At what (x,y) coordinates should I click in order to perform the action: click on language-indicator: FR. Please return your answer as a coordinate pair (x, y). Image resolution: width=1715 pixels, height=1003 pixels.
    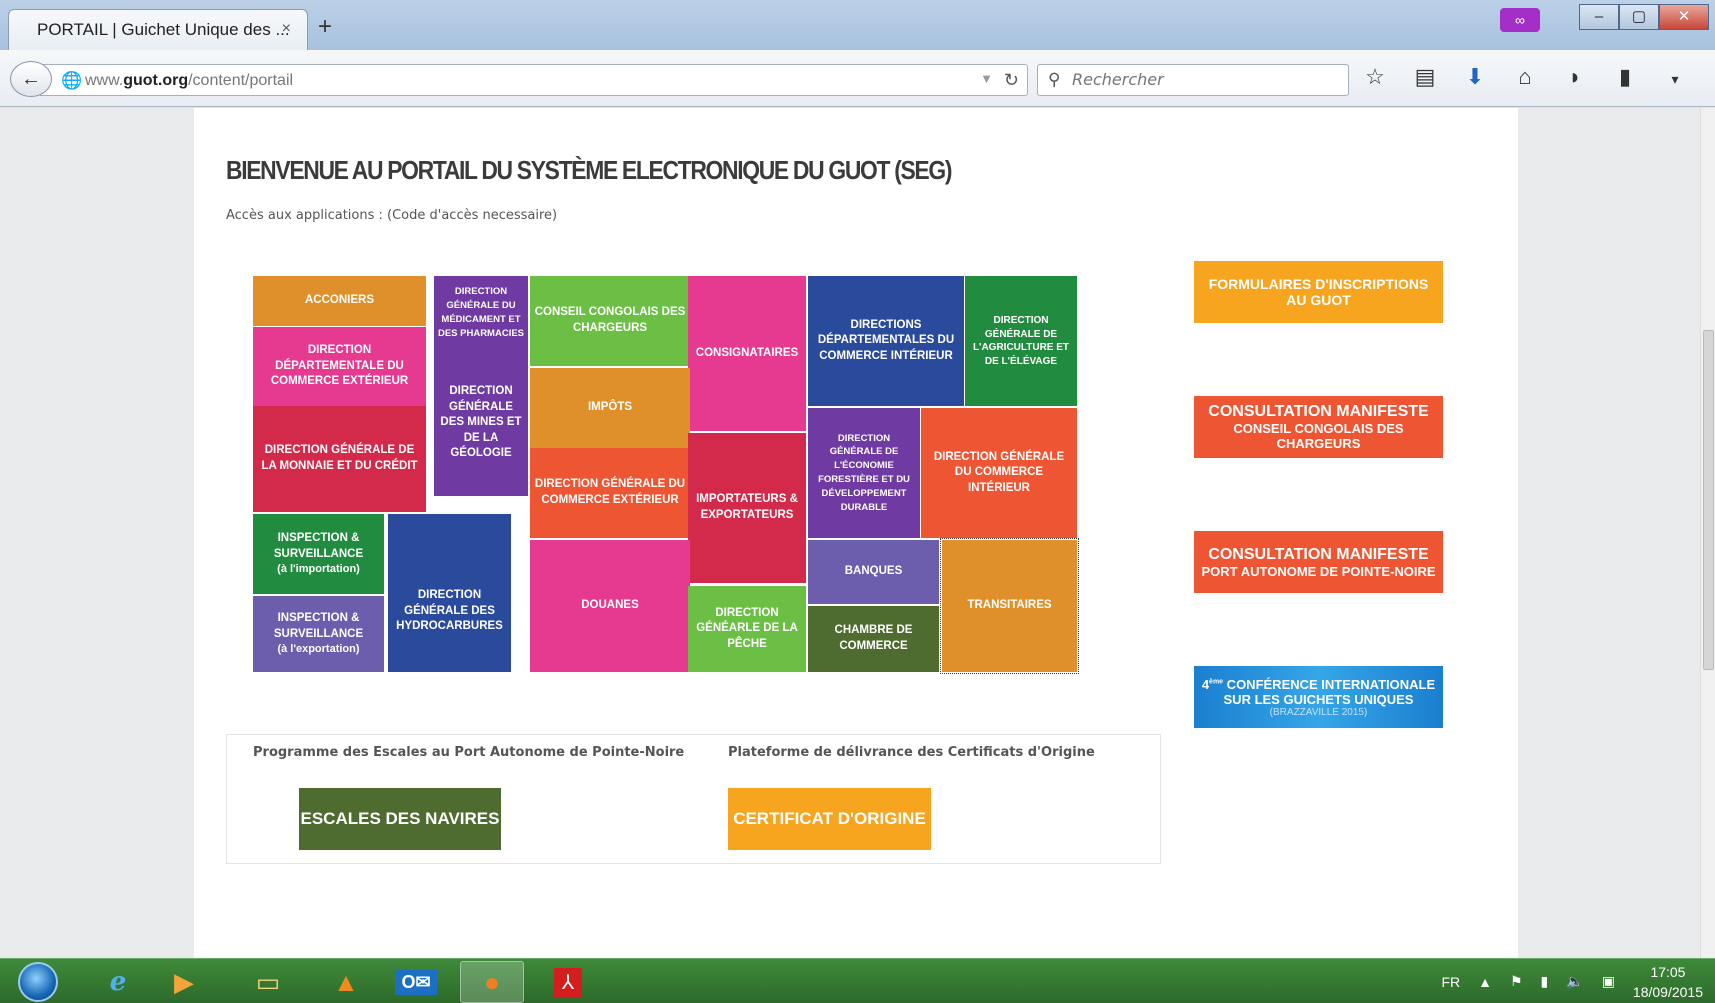
    Looking at the image, I should click on (1450, 982).